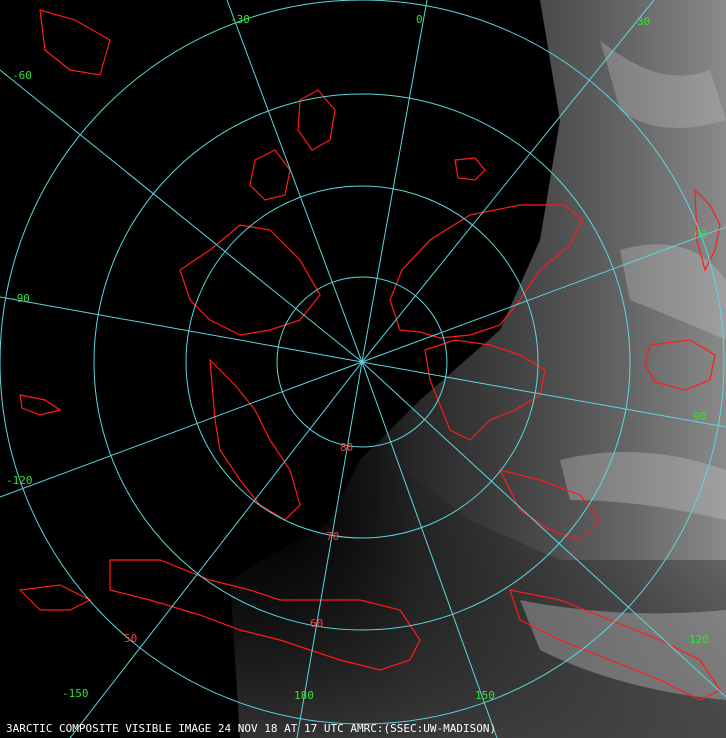  Describe the element at coordinates (699, 416) in the screenshot. I see `longitude-label-90: 90` at that location.